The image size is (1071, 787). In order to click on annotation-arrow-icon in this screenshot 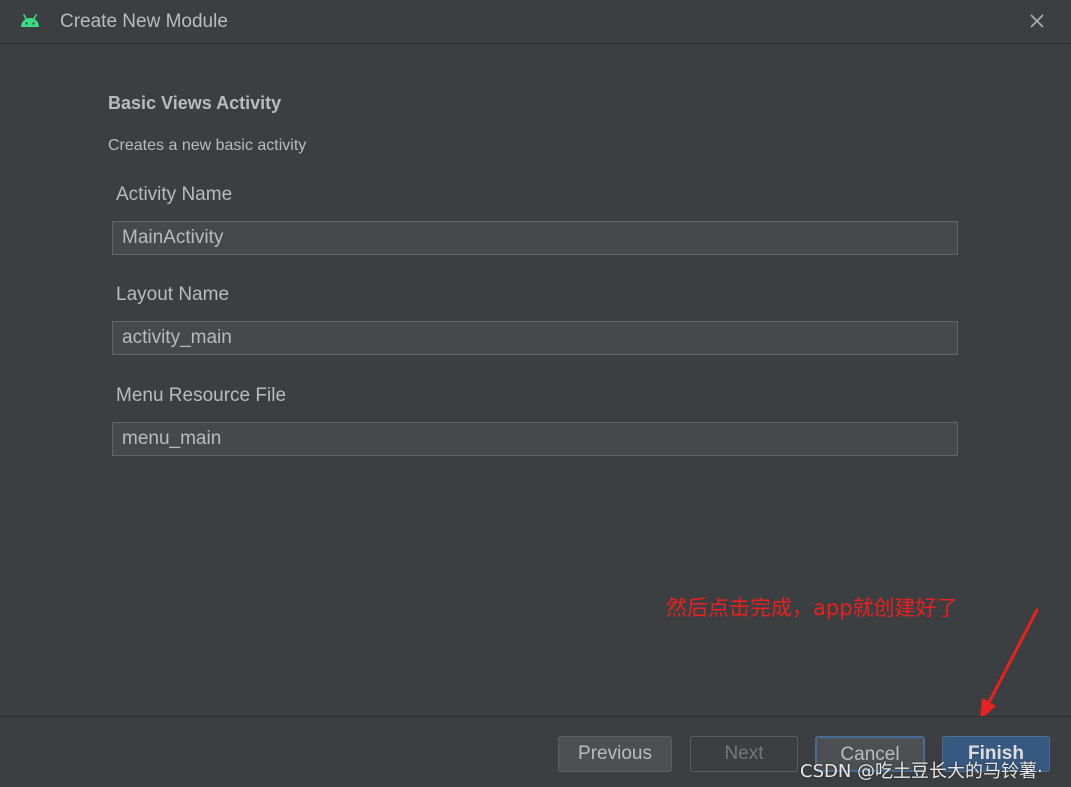, I will do `click(1009, 664)`.